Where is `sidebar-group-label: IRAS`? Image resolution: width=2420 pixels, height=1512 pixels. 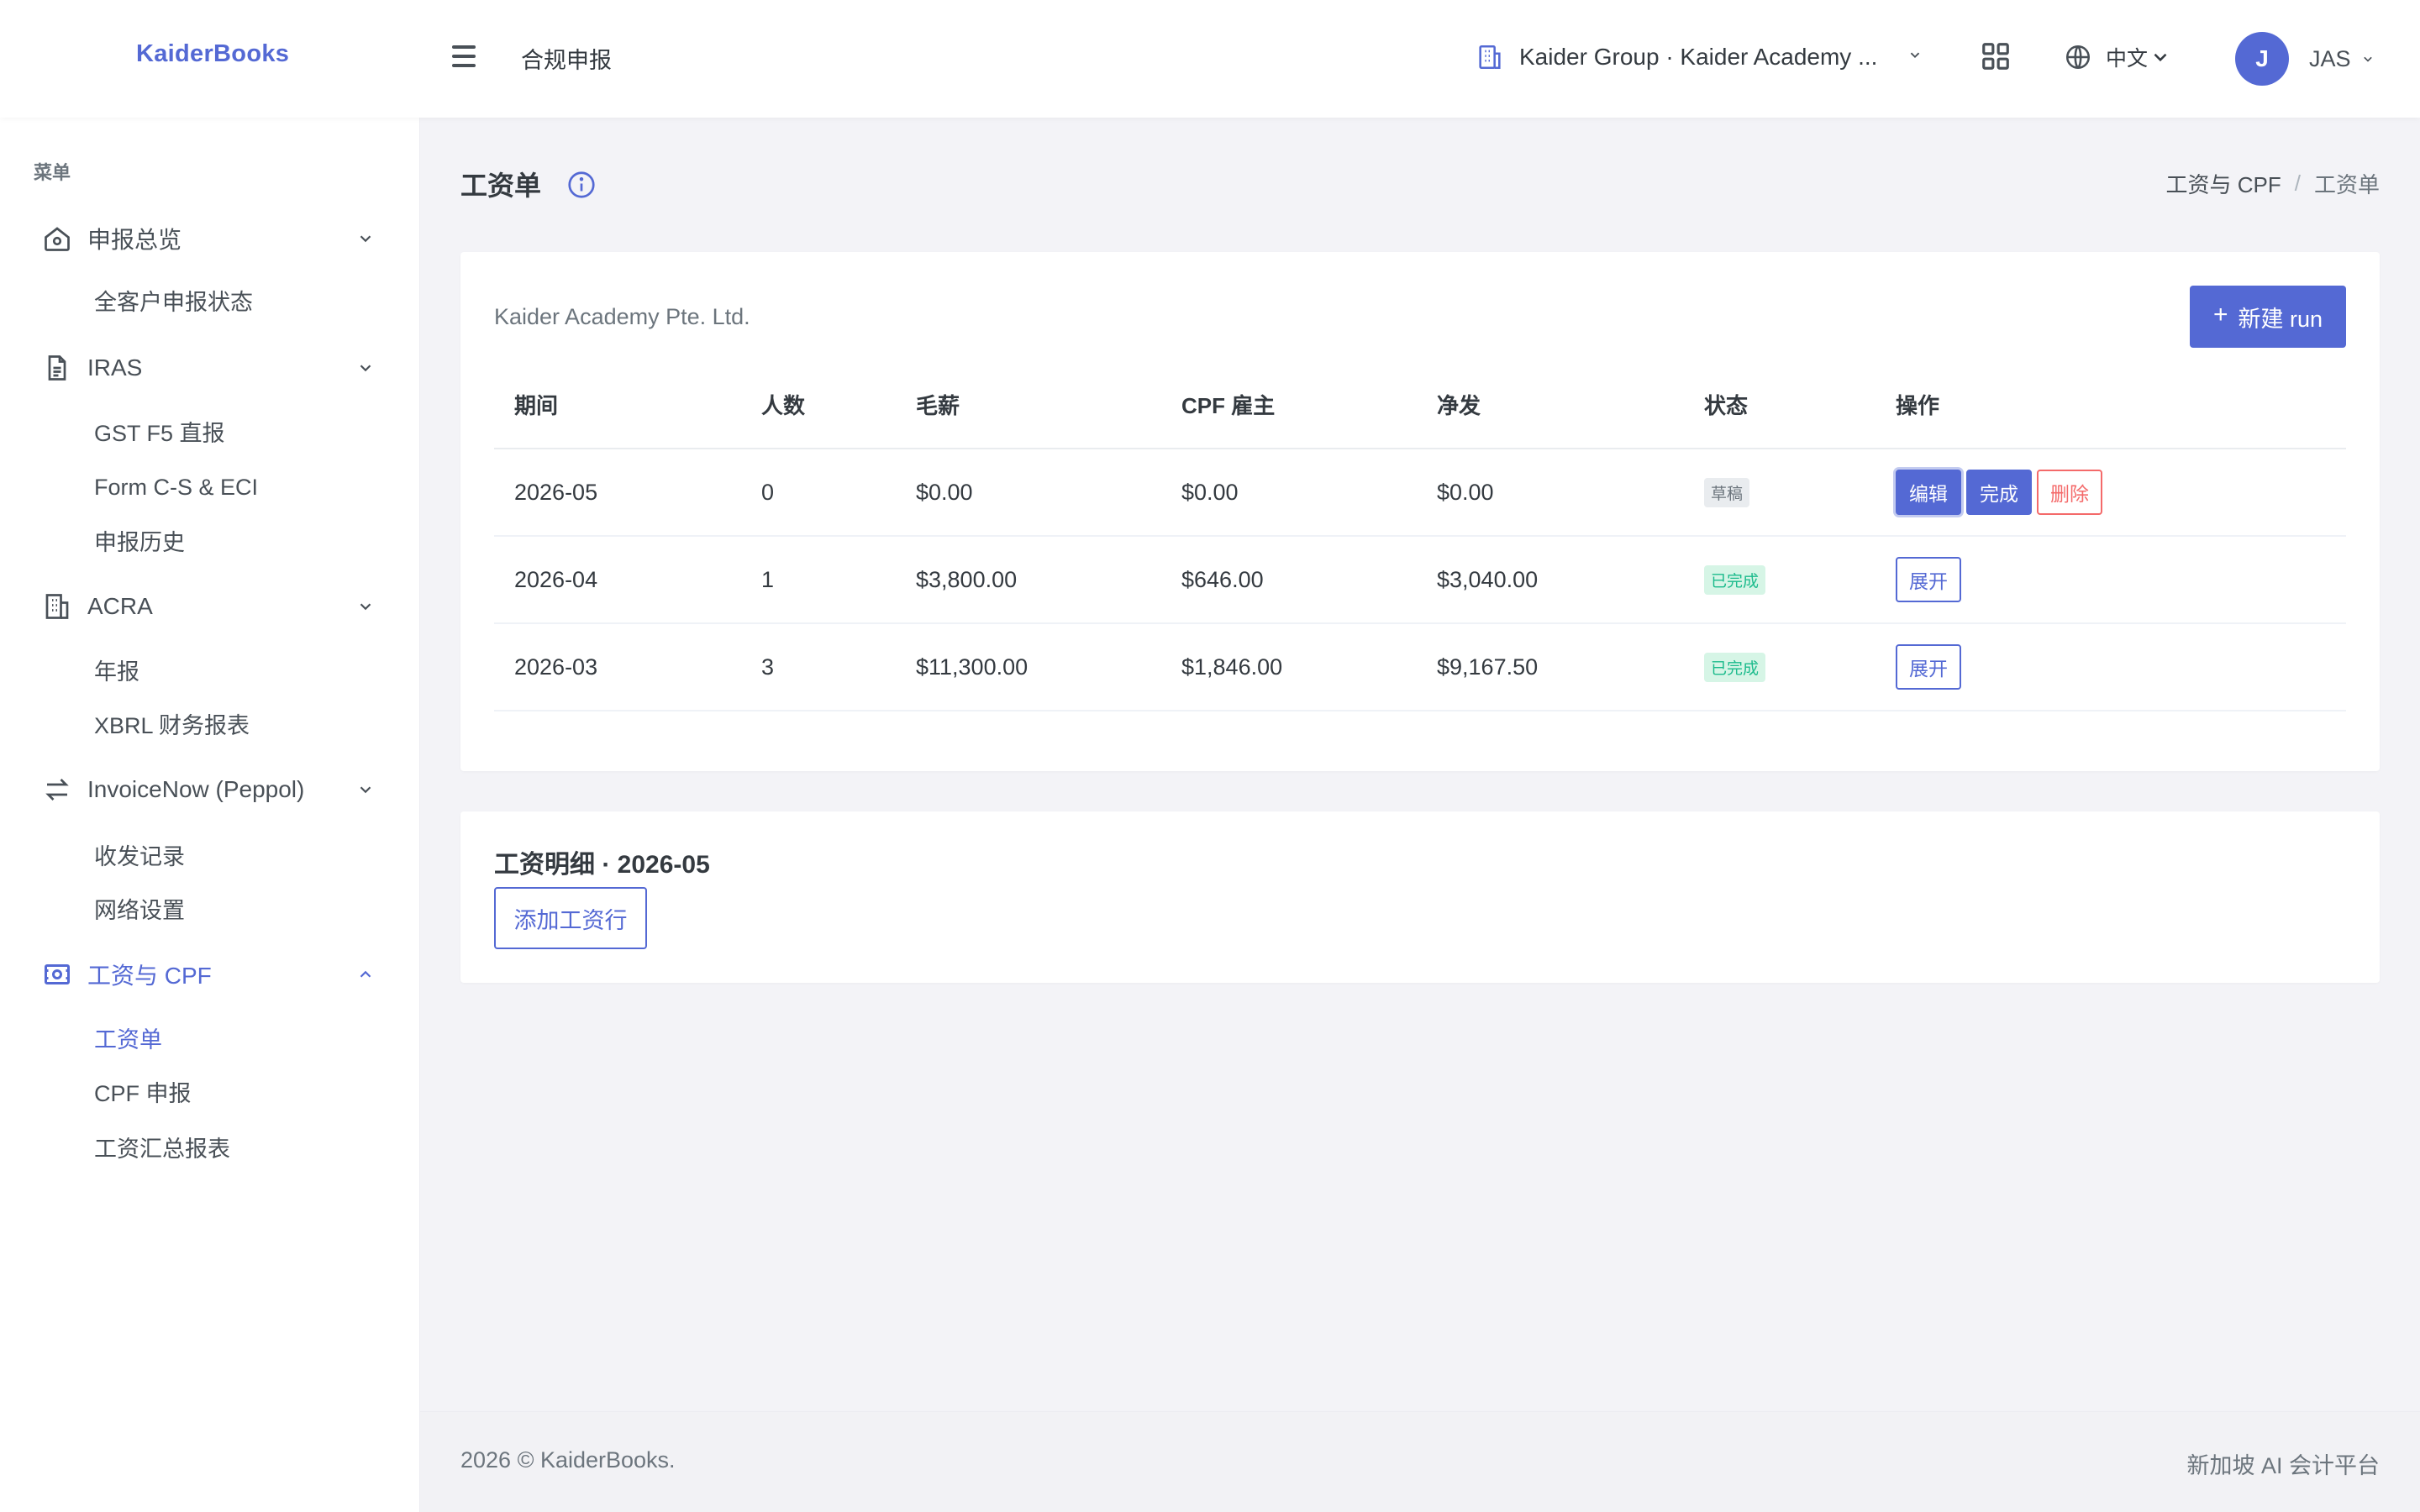
sidebar-group-label: IRAS is located at coordinates (115, 367).